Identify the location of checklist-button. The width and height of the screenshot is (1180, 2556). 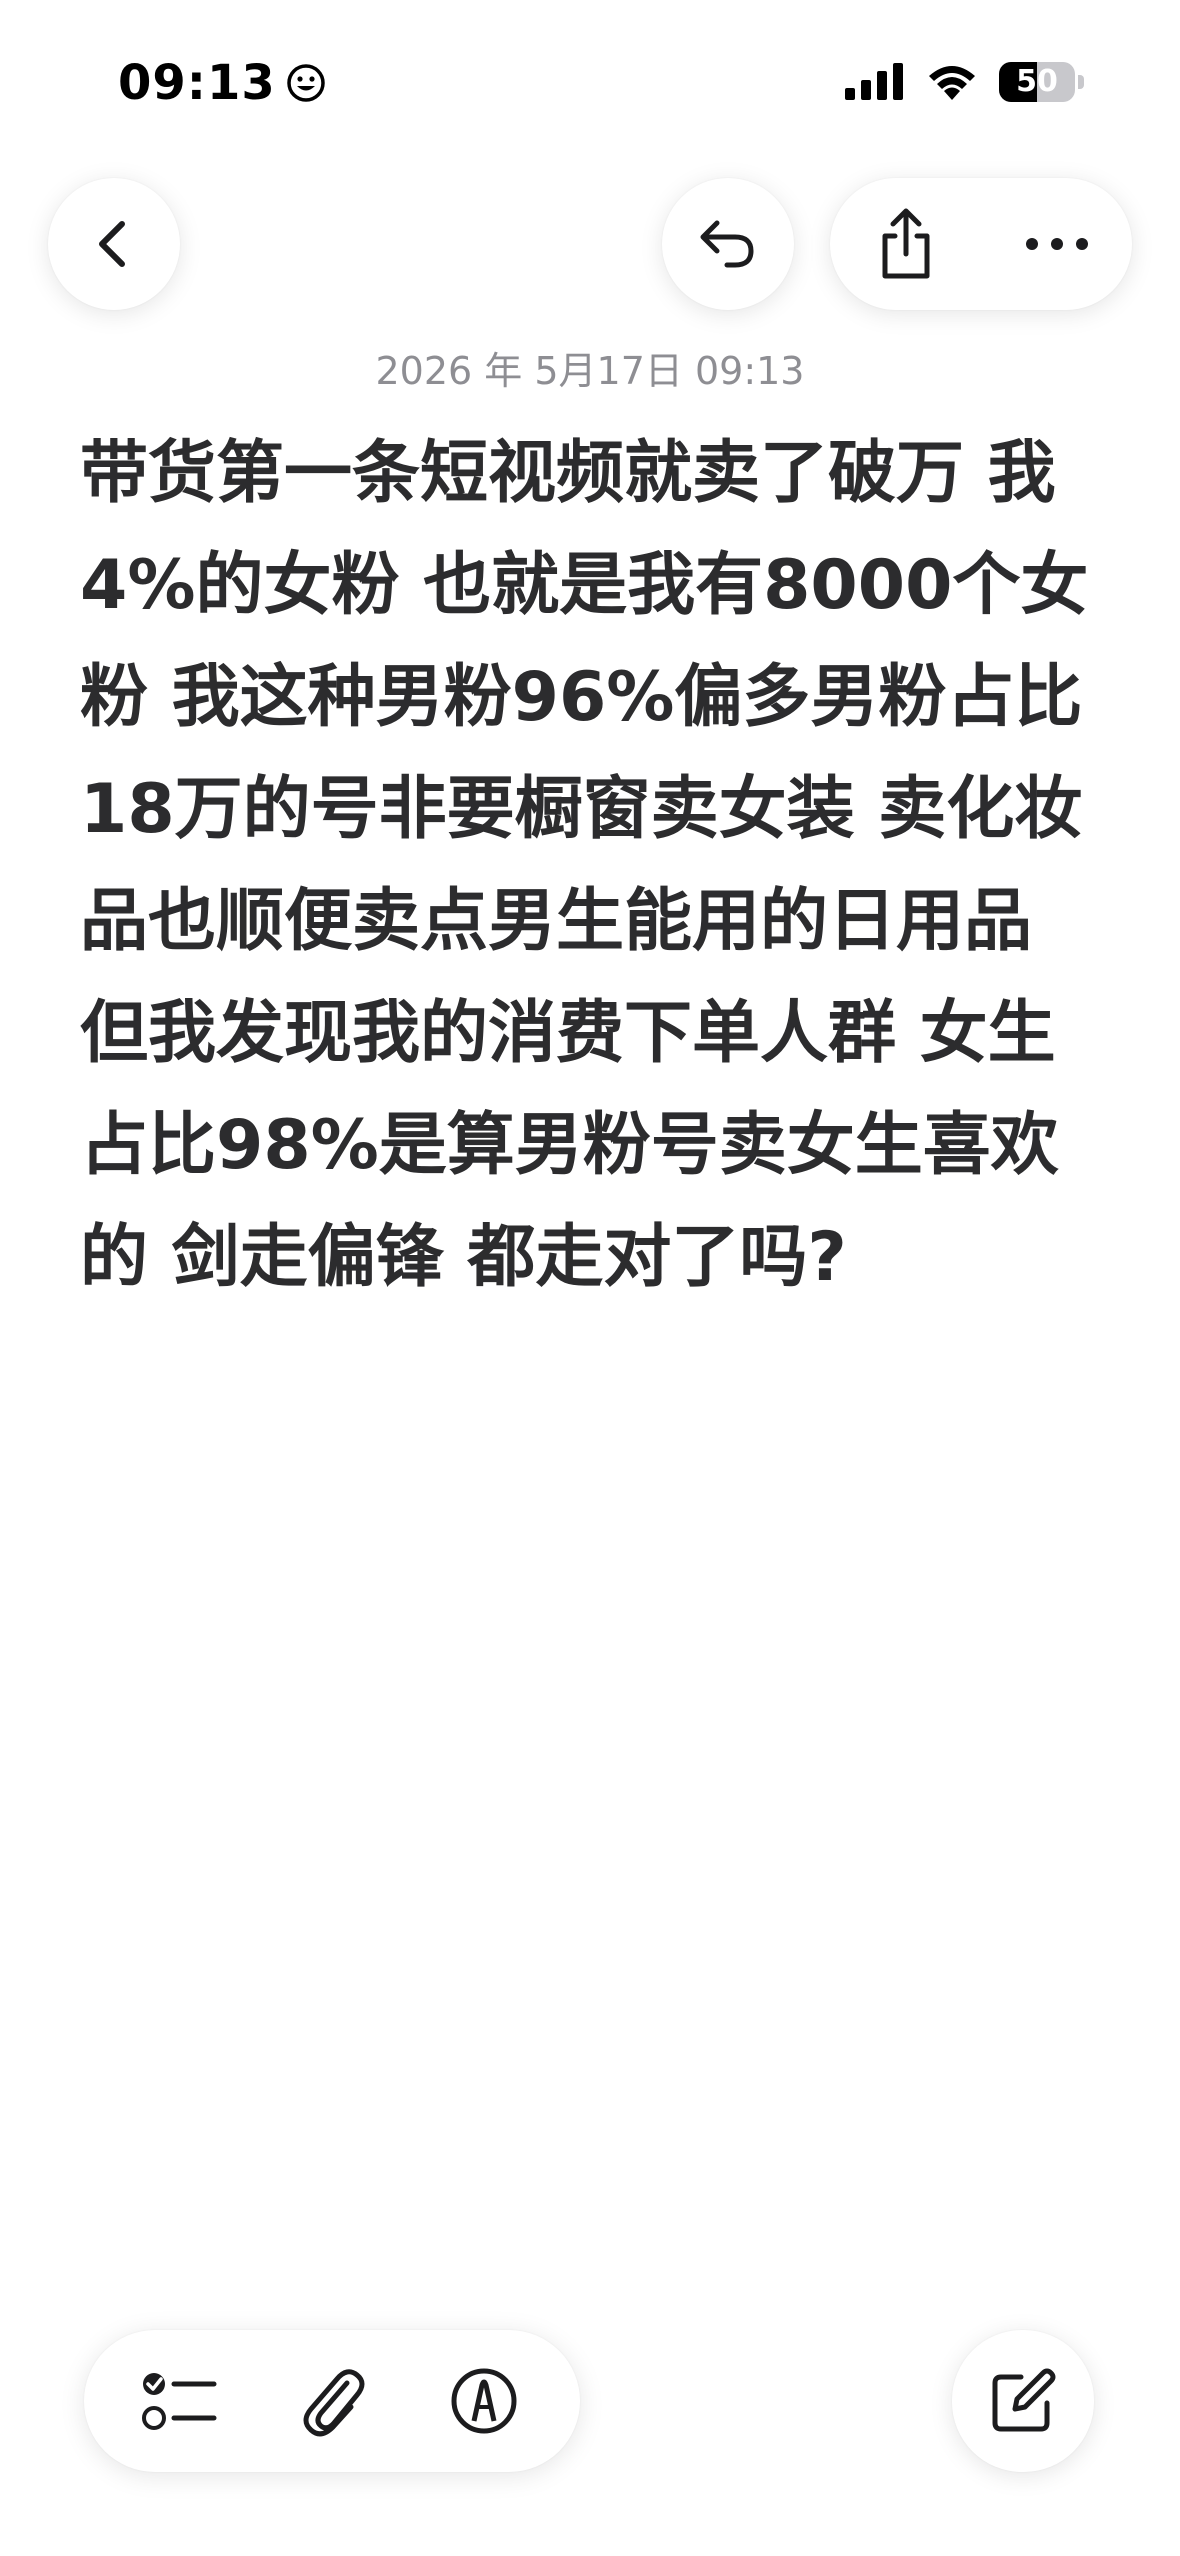
(180, 2401).